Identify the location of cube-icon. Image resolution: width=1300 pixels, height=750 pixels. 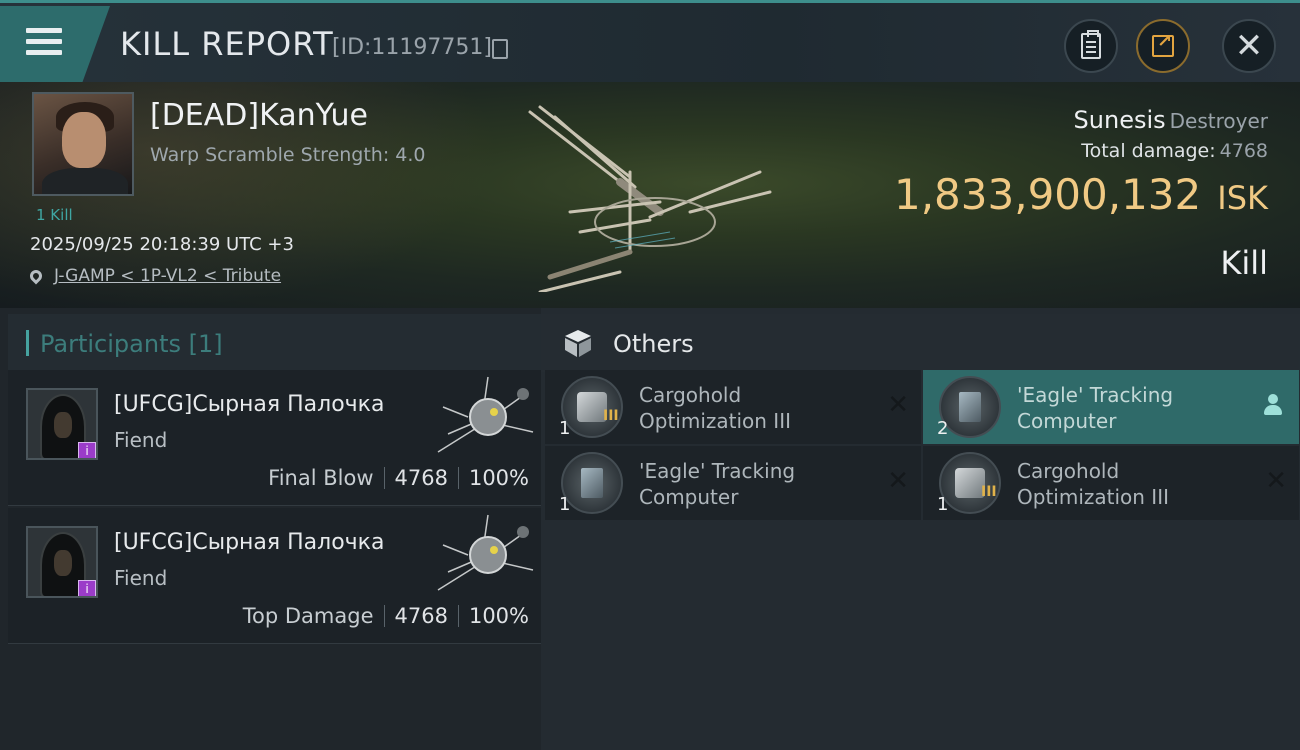
(578, 343).